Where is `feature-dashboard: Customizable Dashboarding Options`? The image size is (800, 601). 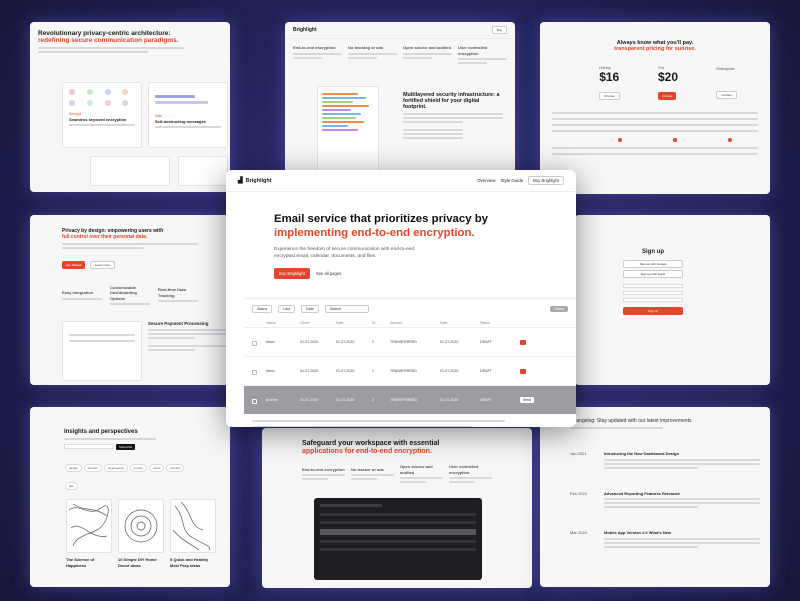
feature-dashboard: Customizable Dashboarding Options is located at coordinates (123, 292).